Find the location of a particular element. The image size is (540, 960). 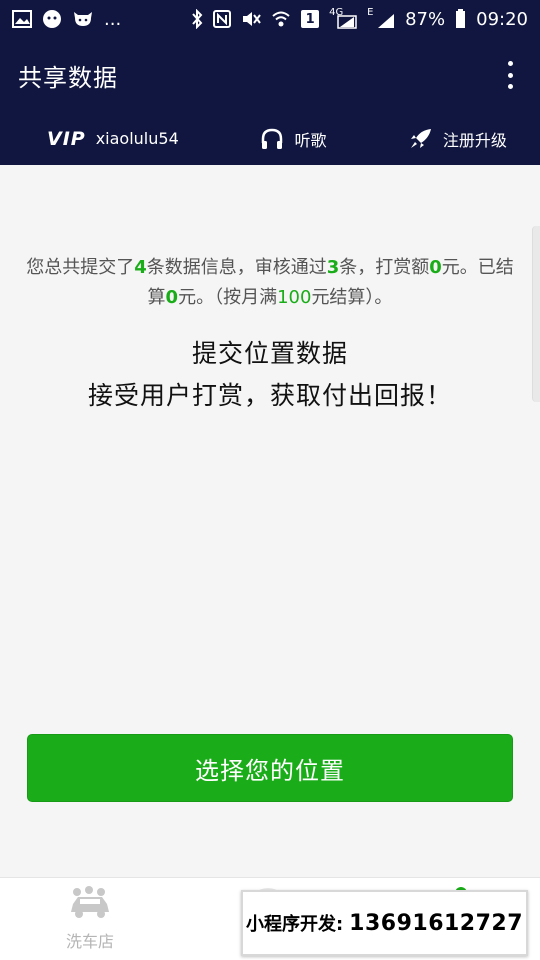

edge-panel-handle is located at coordinates (536, 314).